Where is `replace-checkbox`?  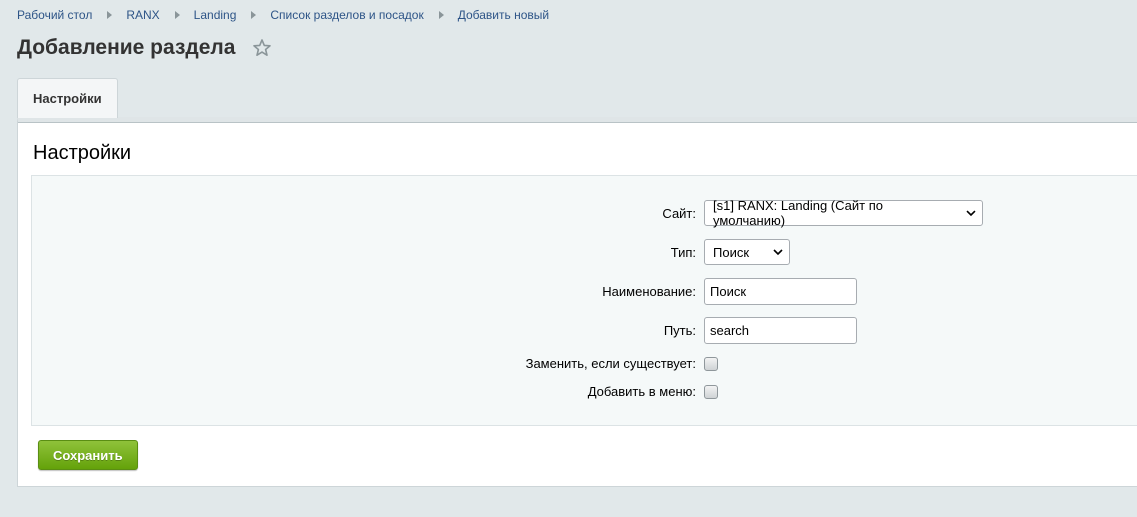 replace-checkbox is located at coordinates (711, 363).